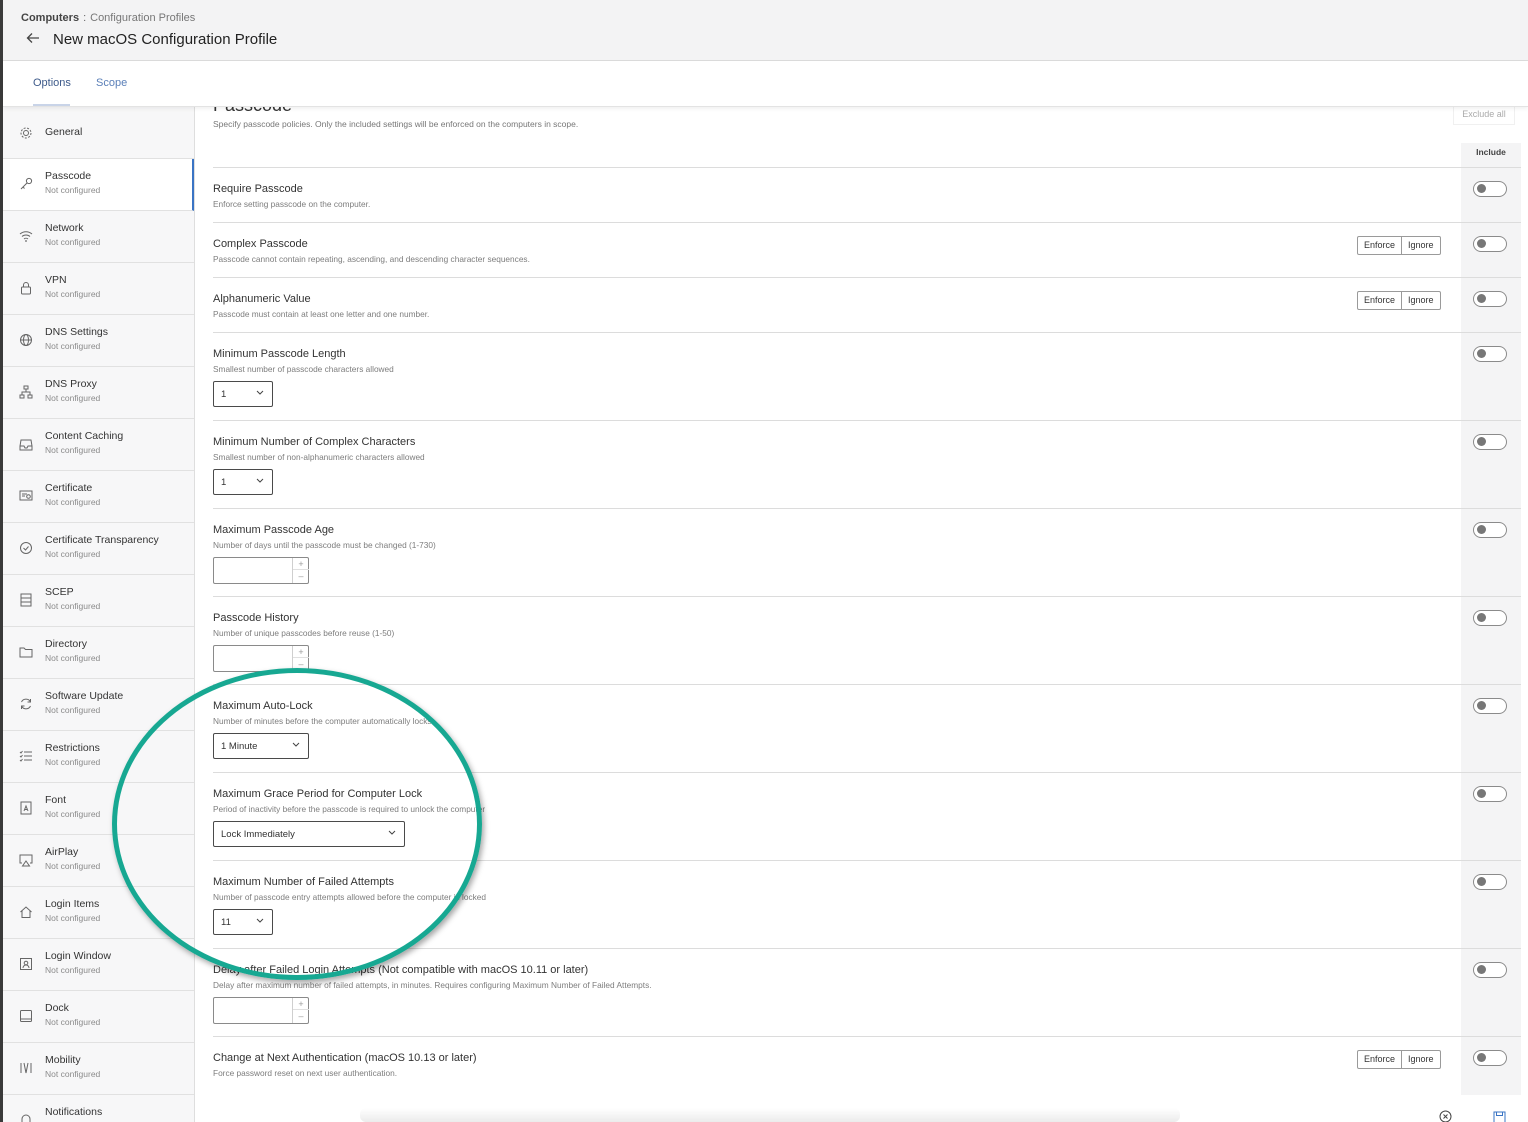 This screenshot has height=1122, width=1528. I want to click on sidebar-item-label: Software Update, so click(84, 696).